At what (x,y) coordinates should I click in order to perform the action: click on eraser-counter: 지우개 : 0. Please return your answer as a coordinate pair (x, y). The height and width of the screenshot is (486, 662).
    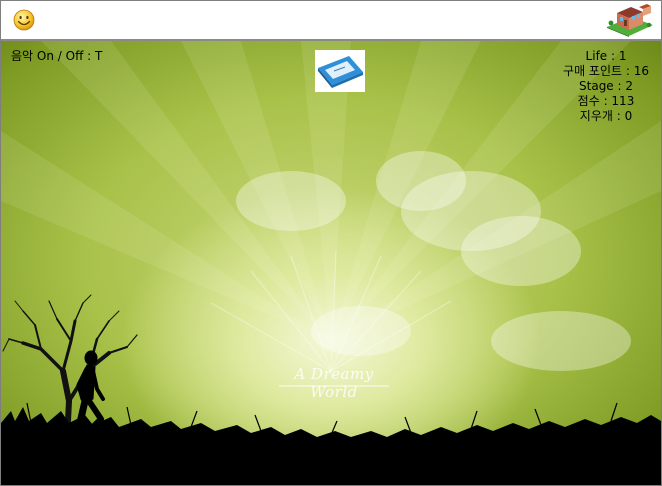
    Looking at the image, I should click on (606, 116).